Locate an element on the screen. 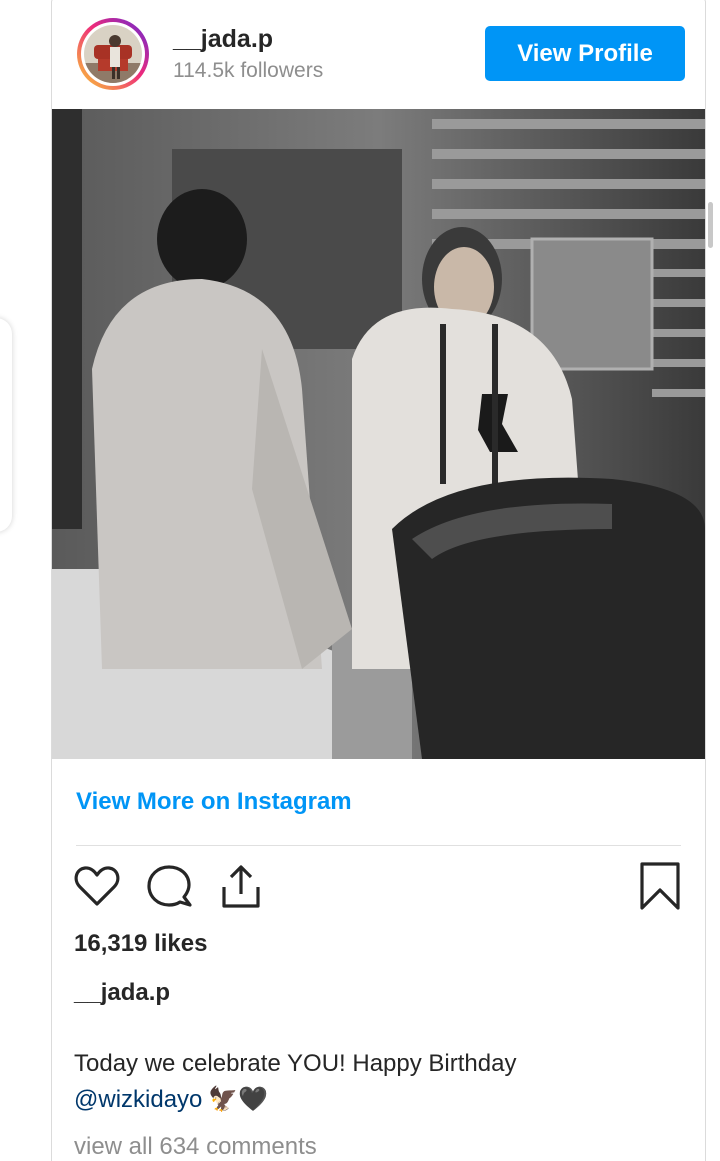 The width and height of the screenshot is (720, 1161). heart-icon is located at coordinates (97, 886).